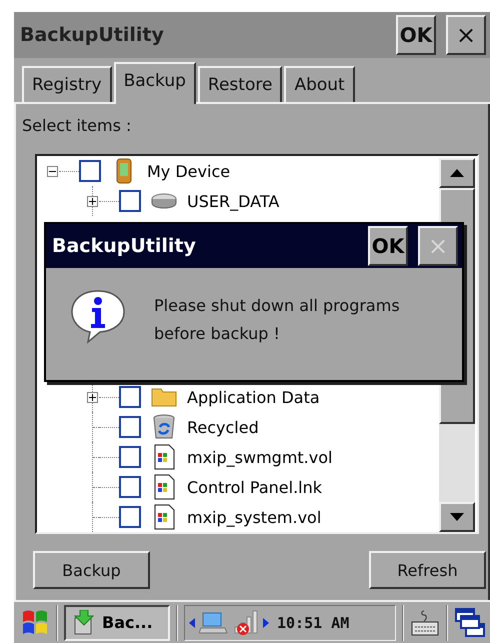 The image size is (490, 643). I want to click on select-items-label: Select items :, so click(76, 125).